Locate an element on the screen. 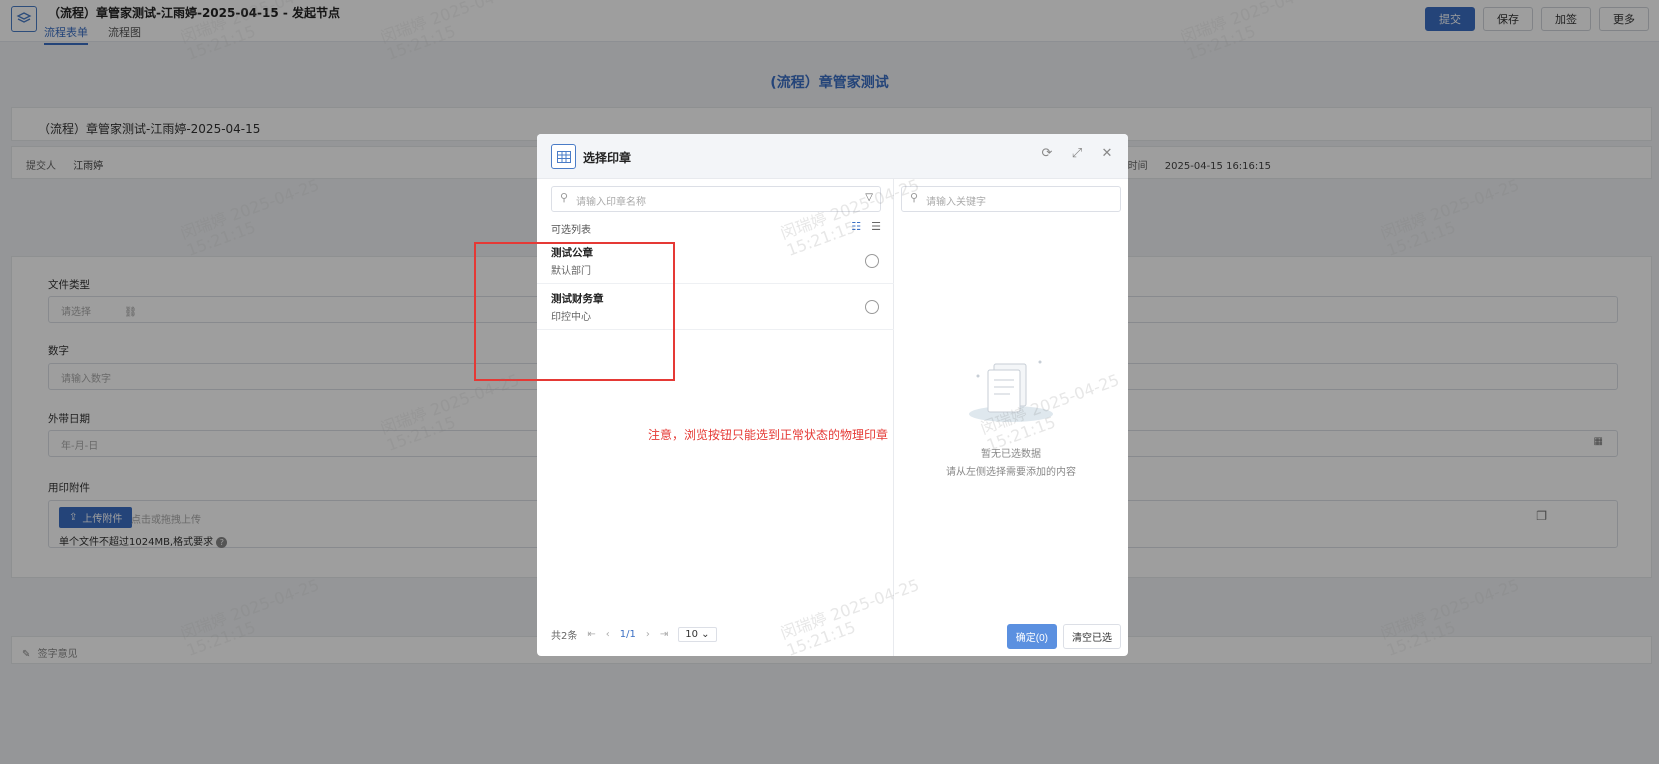 This screenshot has height=764, width=1659. filter-icon: ▽ is located at coordinates (869, 197).